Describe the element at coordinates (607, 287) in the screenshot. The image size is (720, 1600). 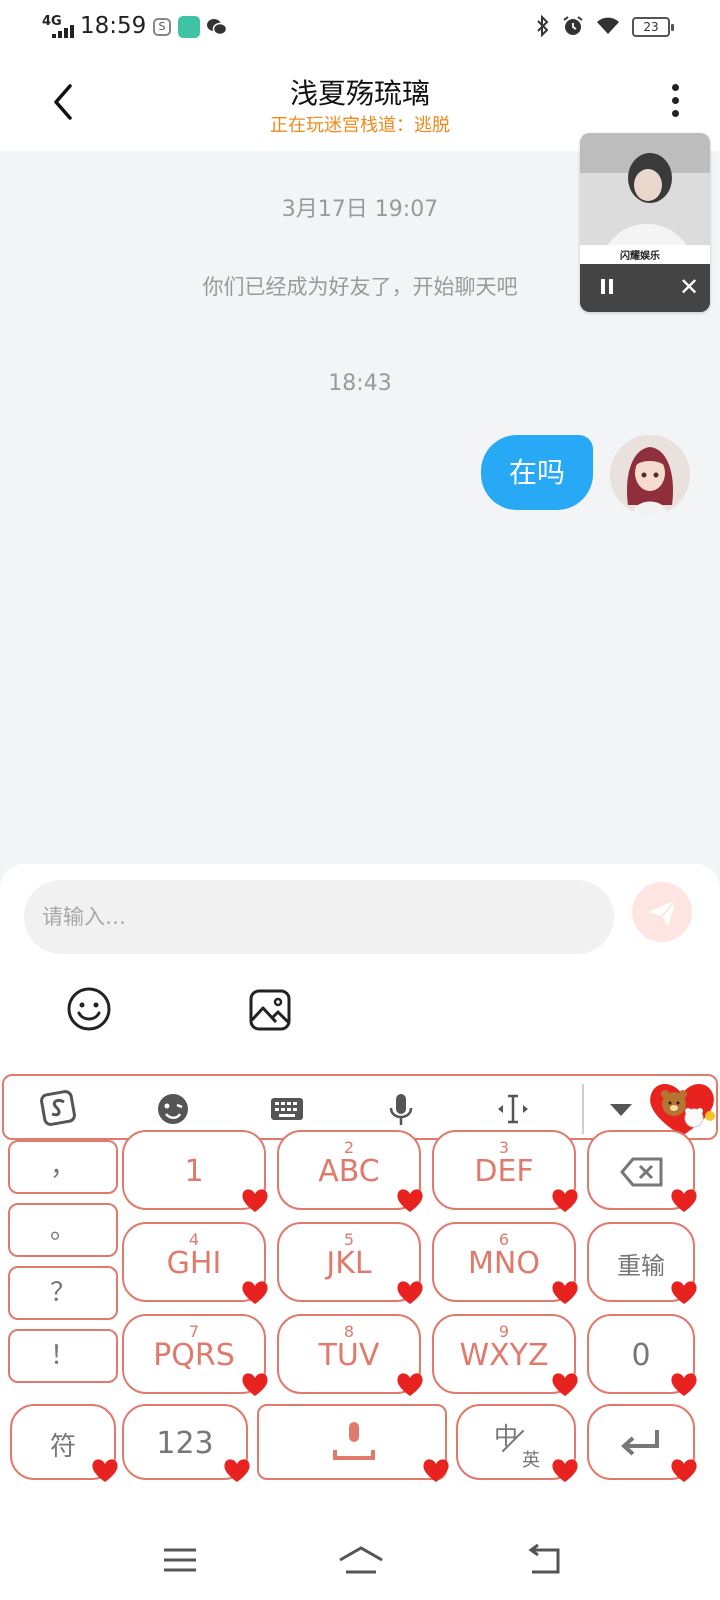
I see `pause-icon` at that location.